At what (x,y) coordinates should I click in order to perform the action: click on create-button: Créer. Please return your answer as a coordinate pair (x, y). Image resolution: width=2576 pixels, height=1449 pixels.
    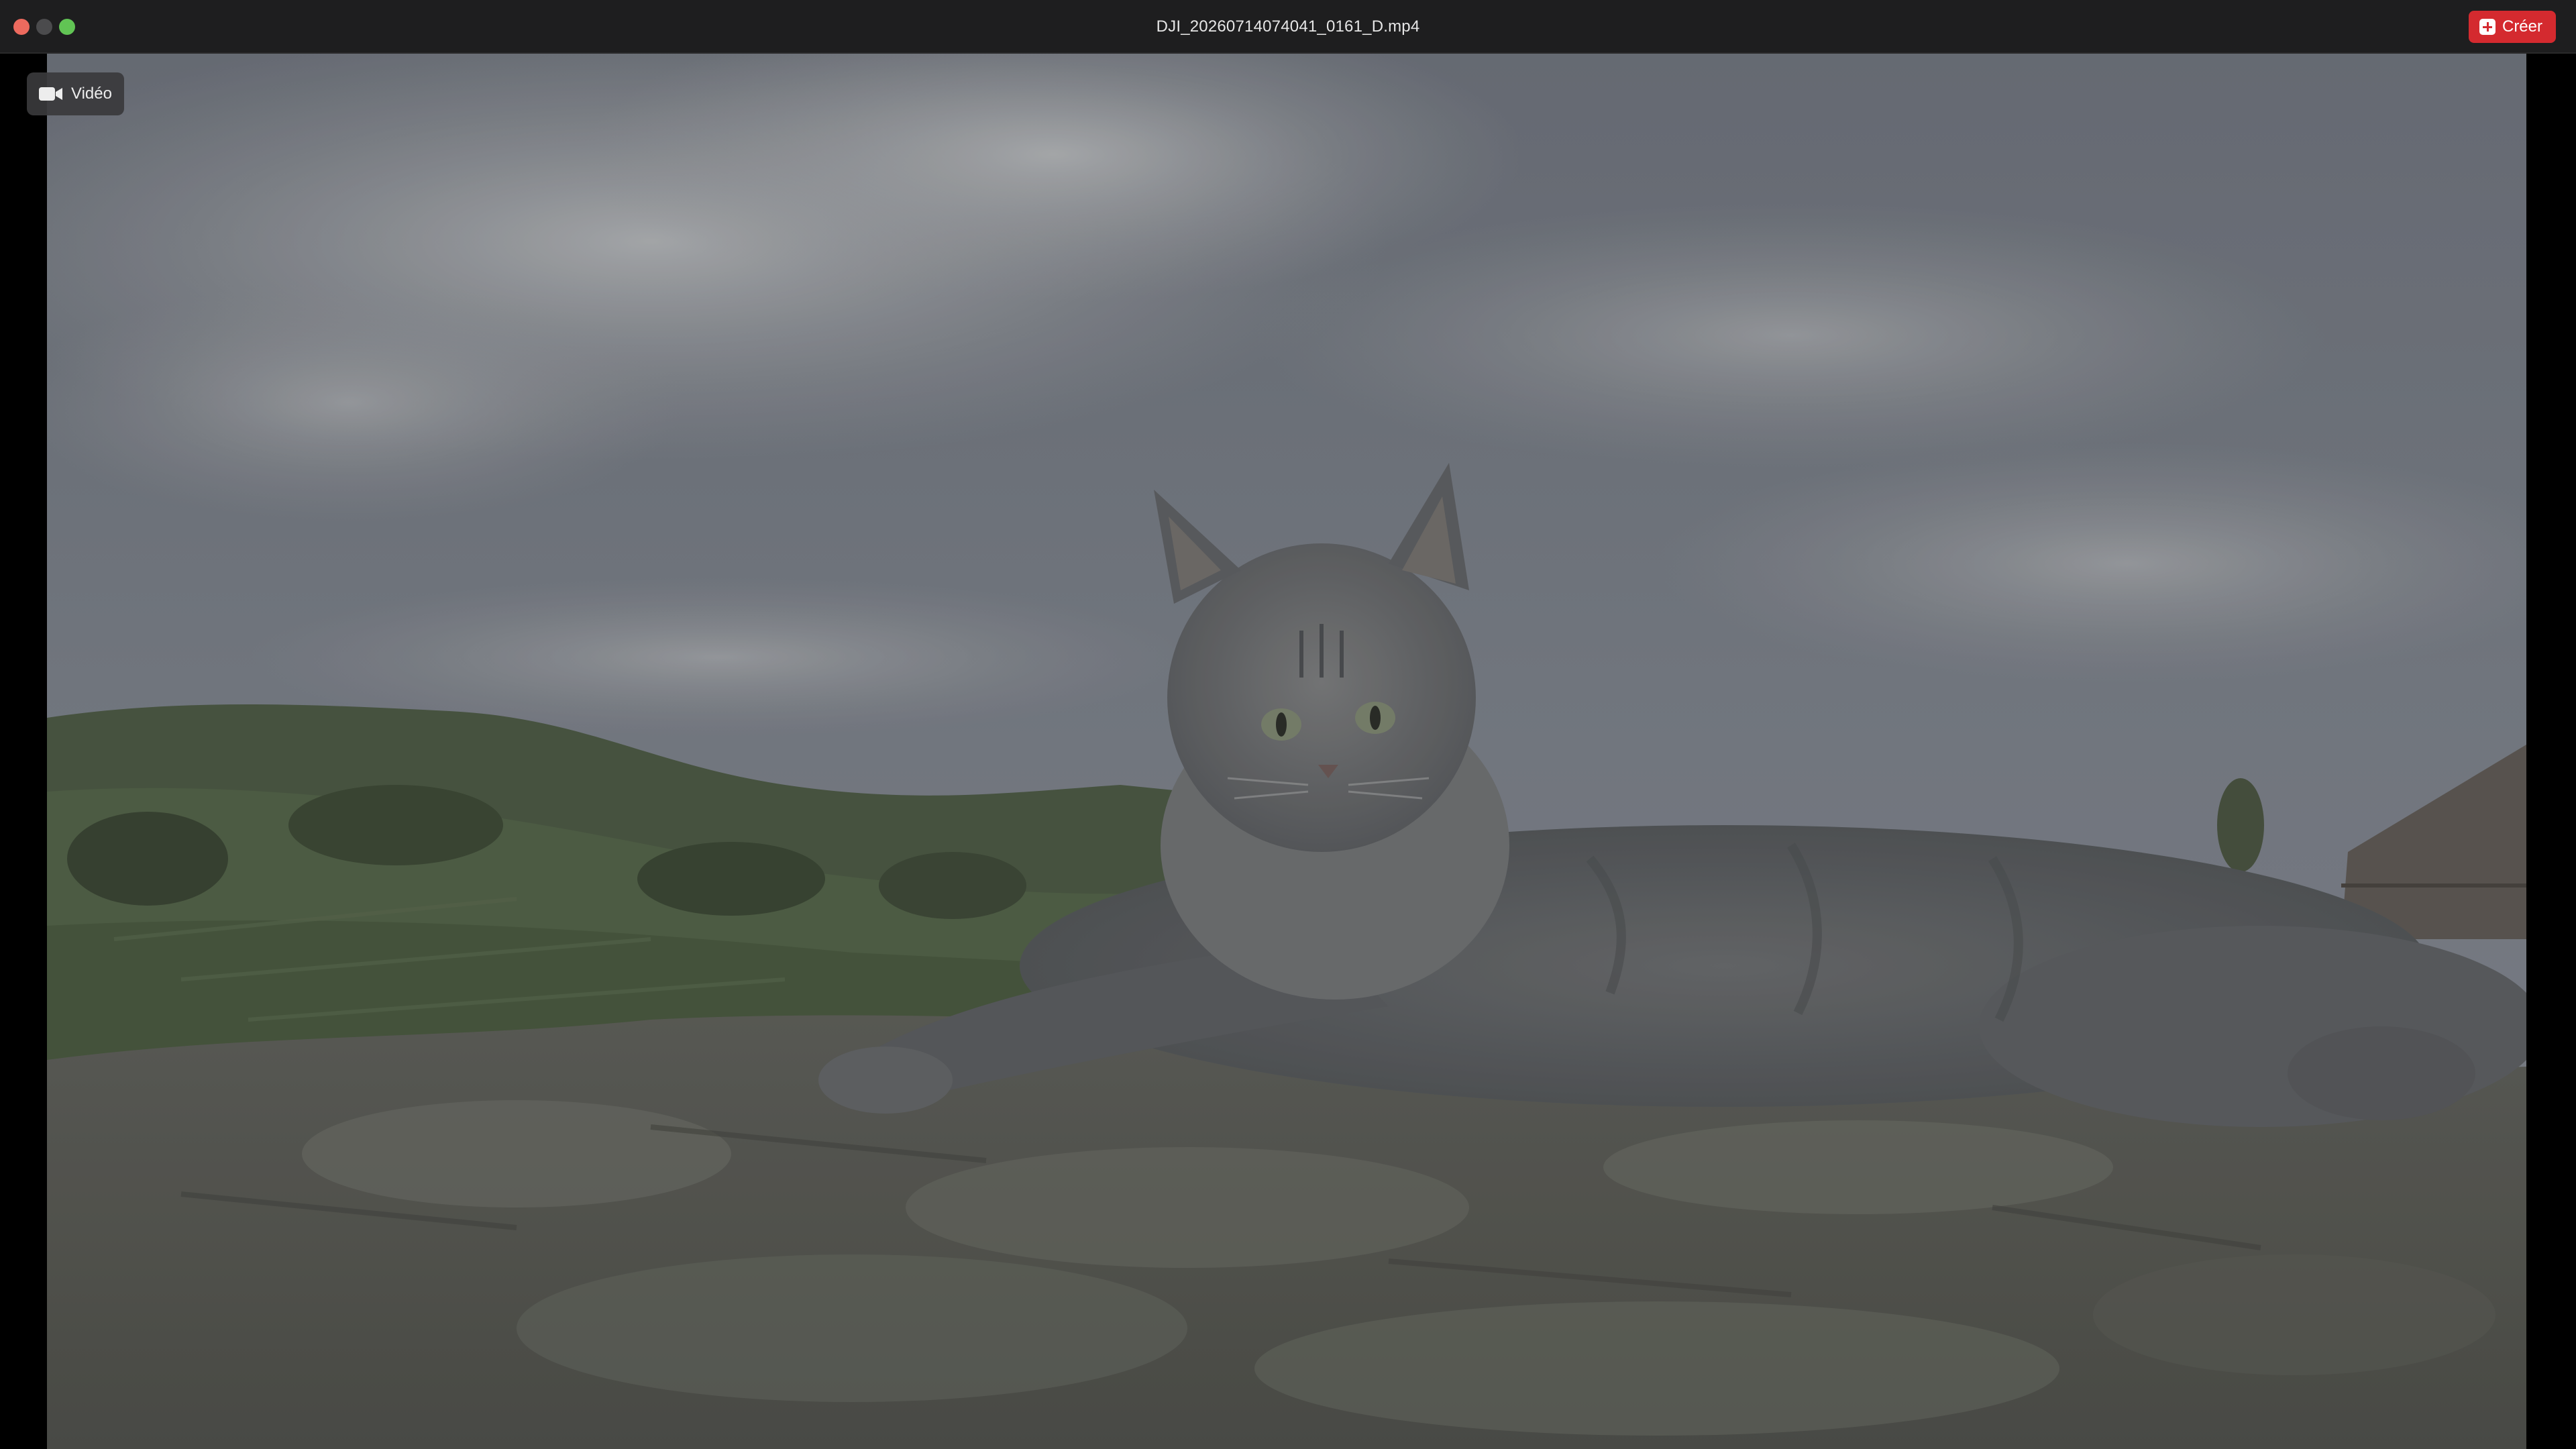
    Looking at the image, I should click on (2512, 27).